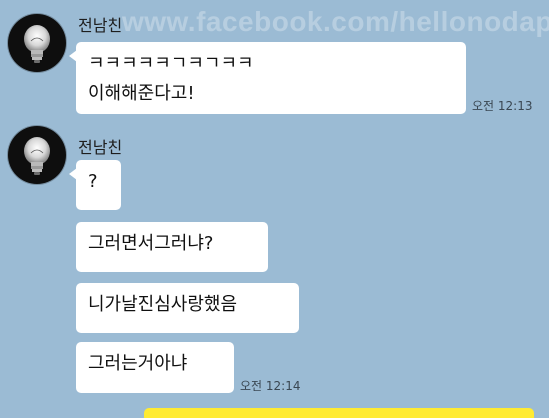 The image size is (549, 418). I want to click on message-text-line: ?, so click(93, 181).